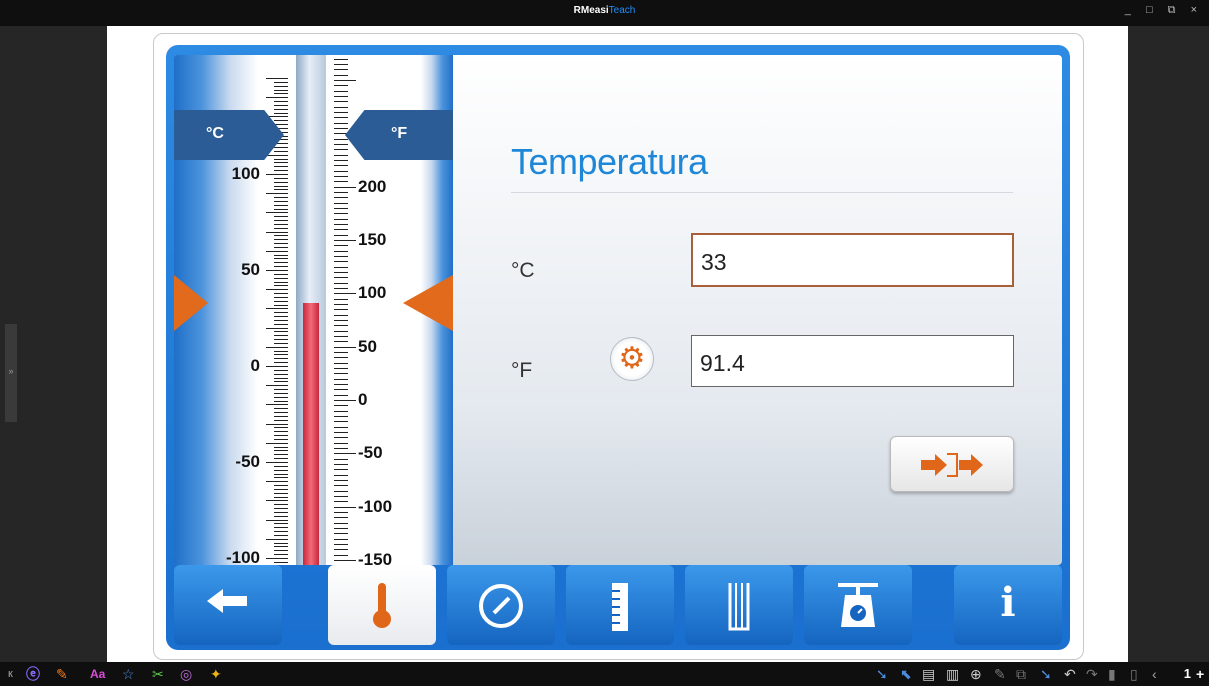 This screenshot has width=1209, height=686. Describe the element at coordinates (952, 674) in the screenshot. I see `columns-icon: ▥` at that location.